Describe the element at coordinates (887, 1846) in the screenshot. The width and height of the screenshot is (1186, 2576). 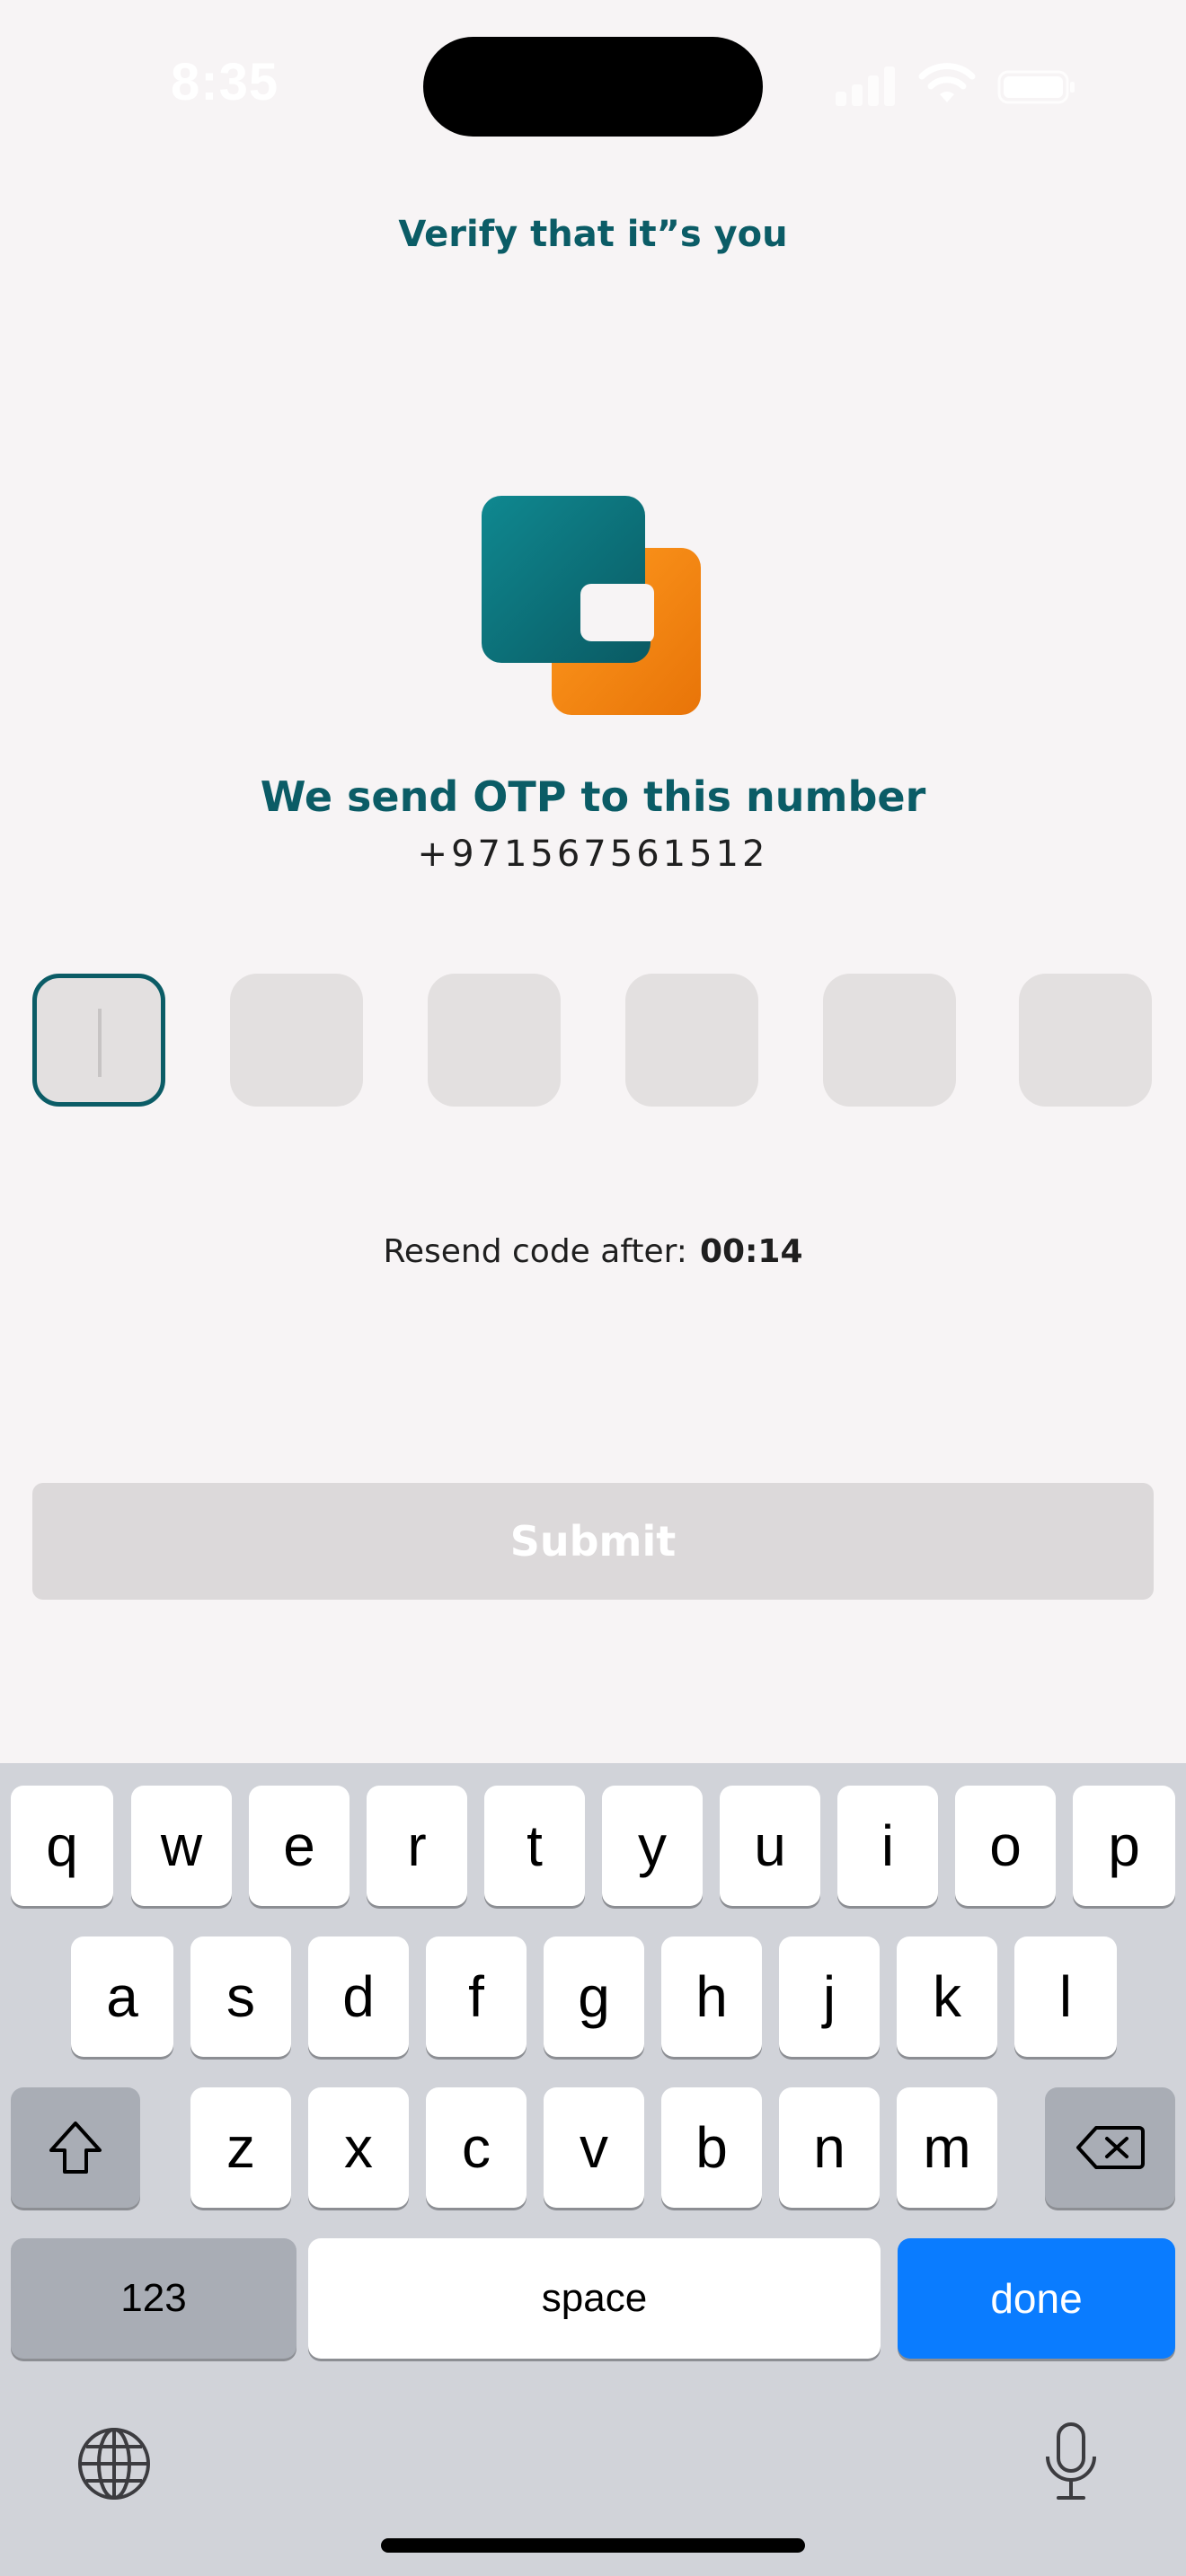
I see `key-i: i` at that location.